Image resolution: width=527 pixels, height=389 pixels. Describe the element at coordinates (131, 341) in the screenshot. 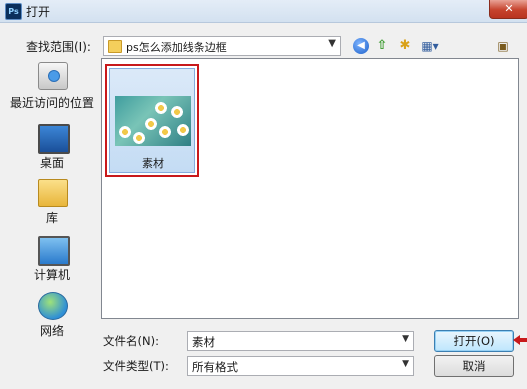

I see `filename-label: 文件名(N):` at that location.